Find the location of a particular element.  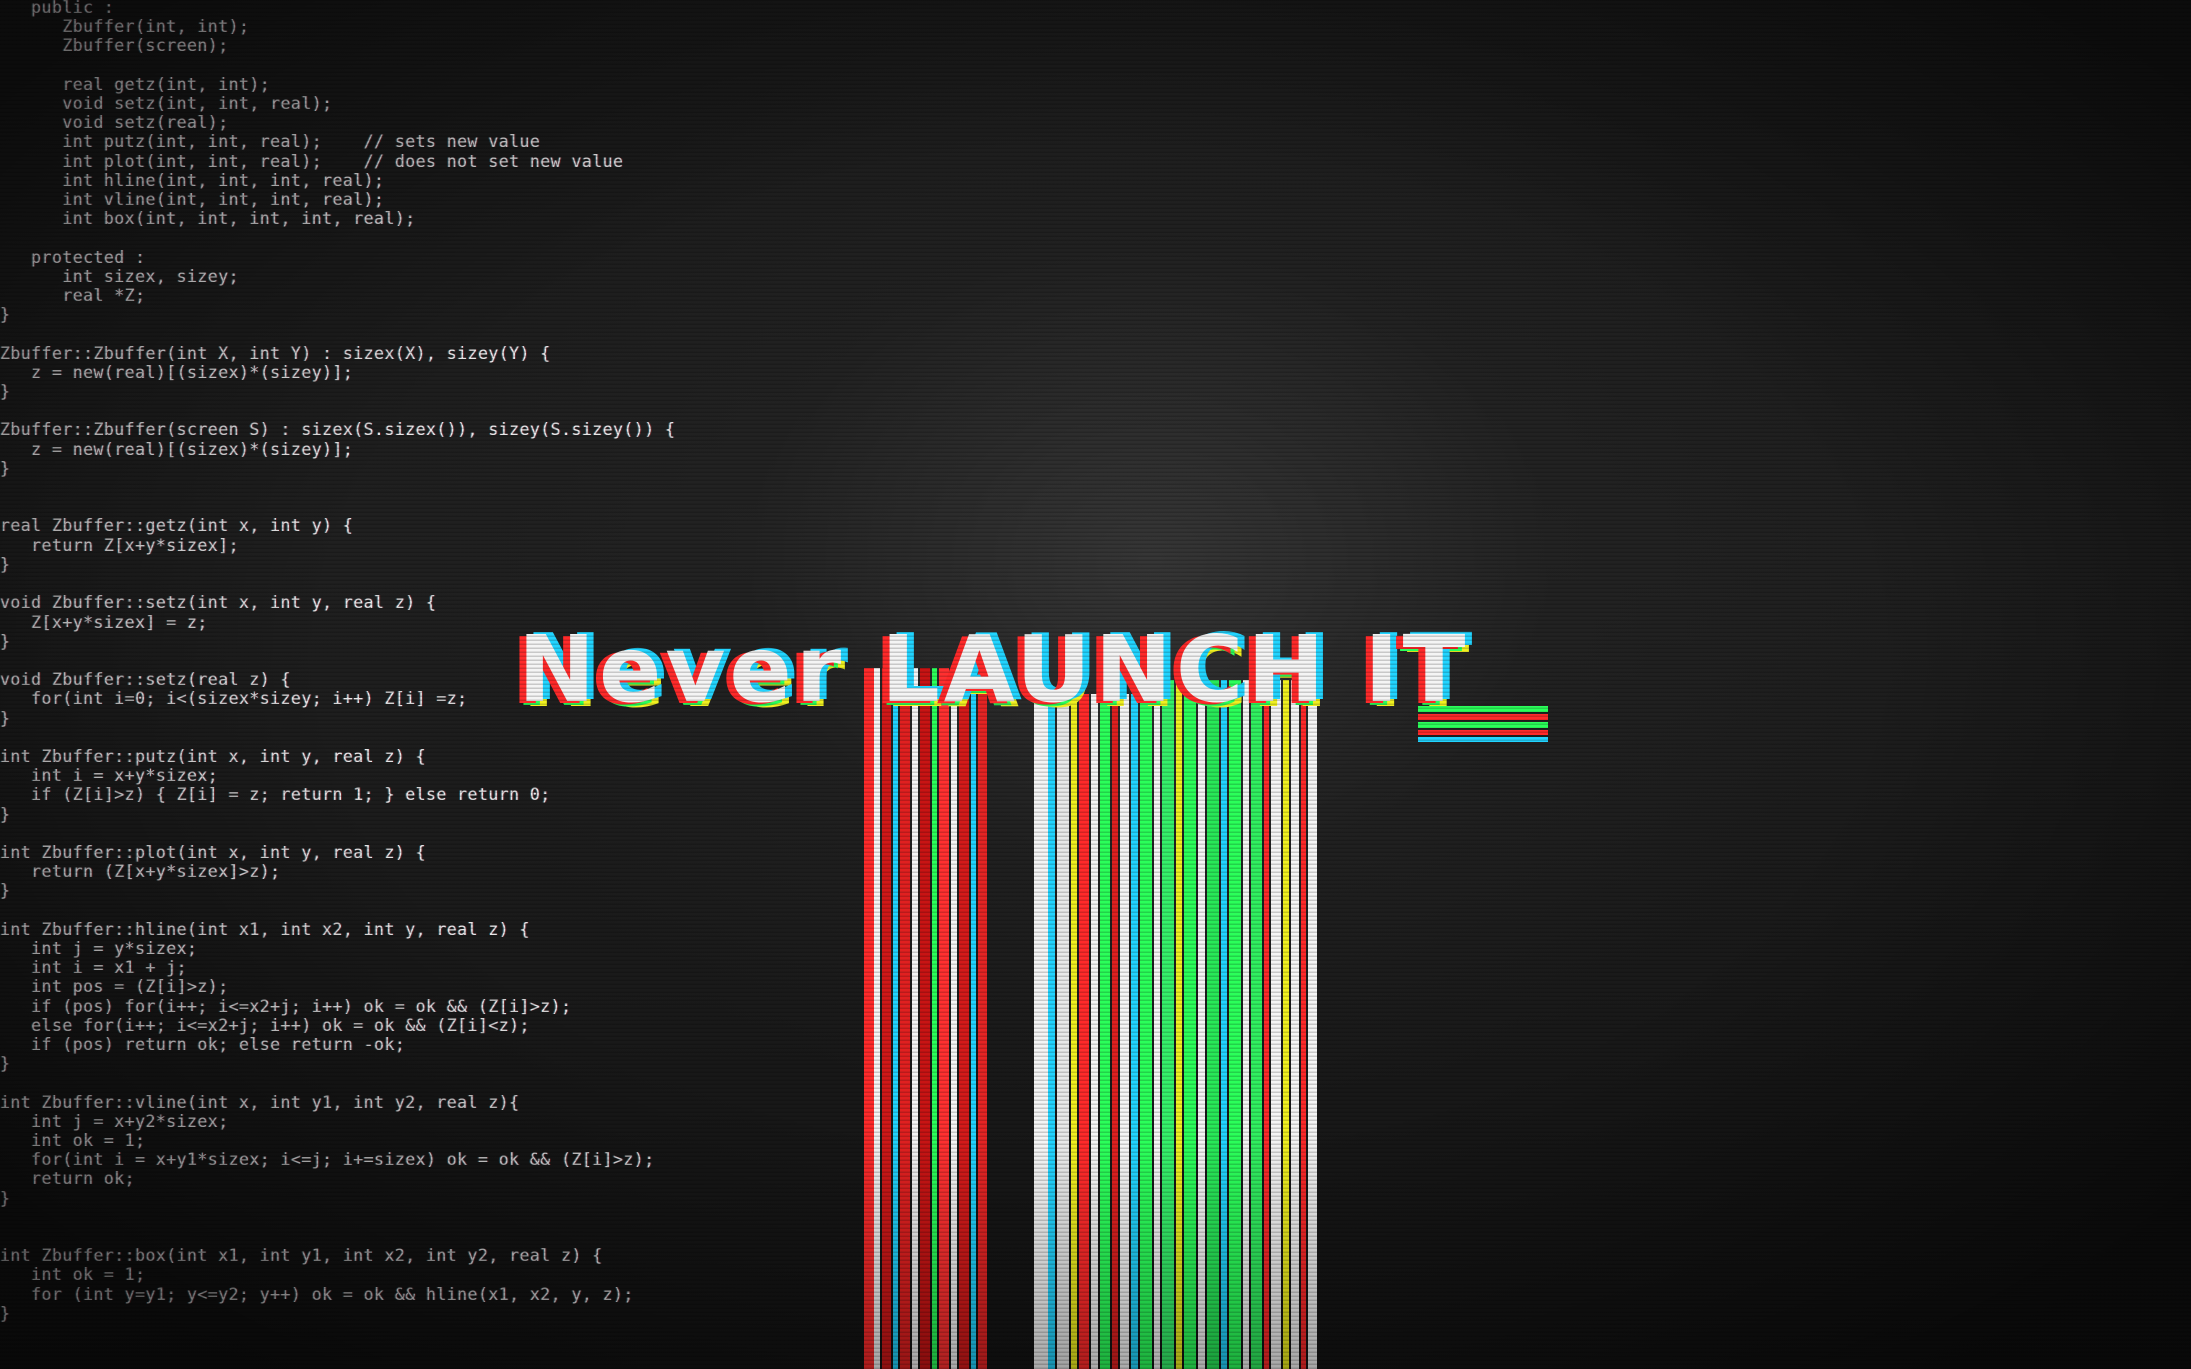

drip-group-left is located at coordinates (925, 1018).